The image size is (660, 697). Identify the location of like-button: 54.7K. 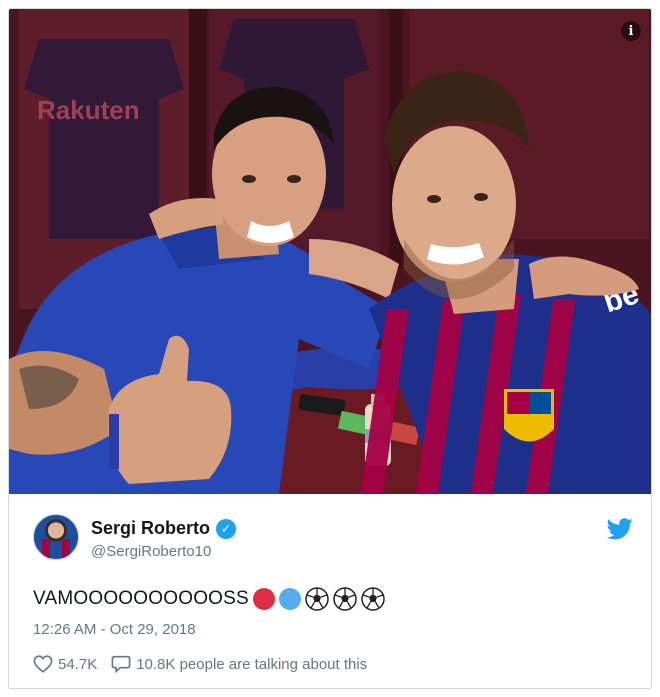
(65, 664).